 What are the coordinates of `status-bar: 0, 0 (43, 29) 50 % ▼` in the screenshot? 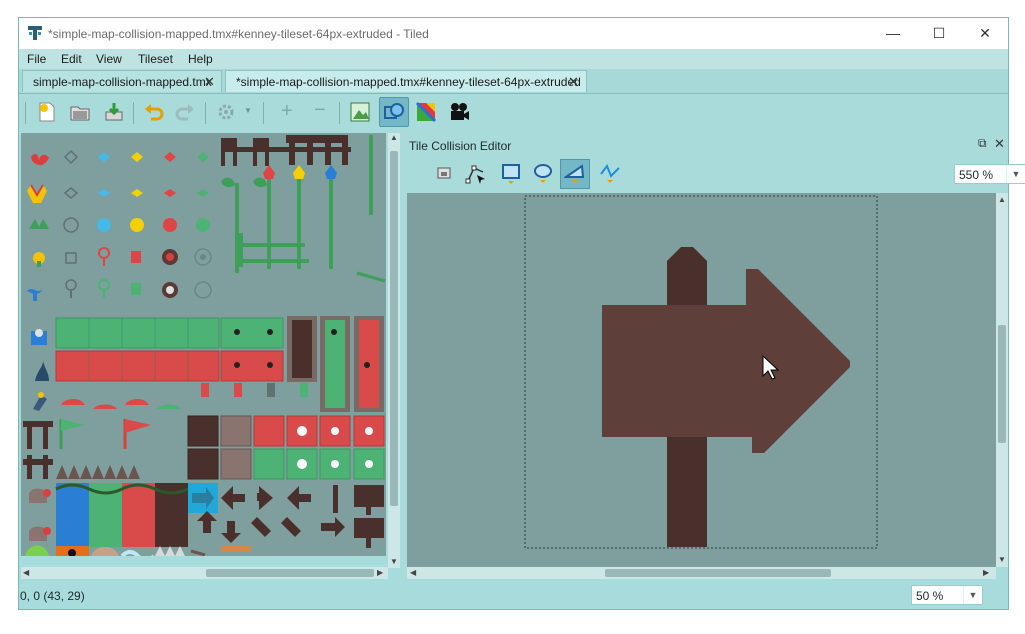 It's located at (513, 595).